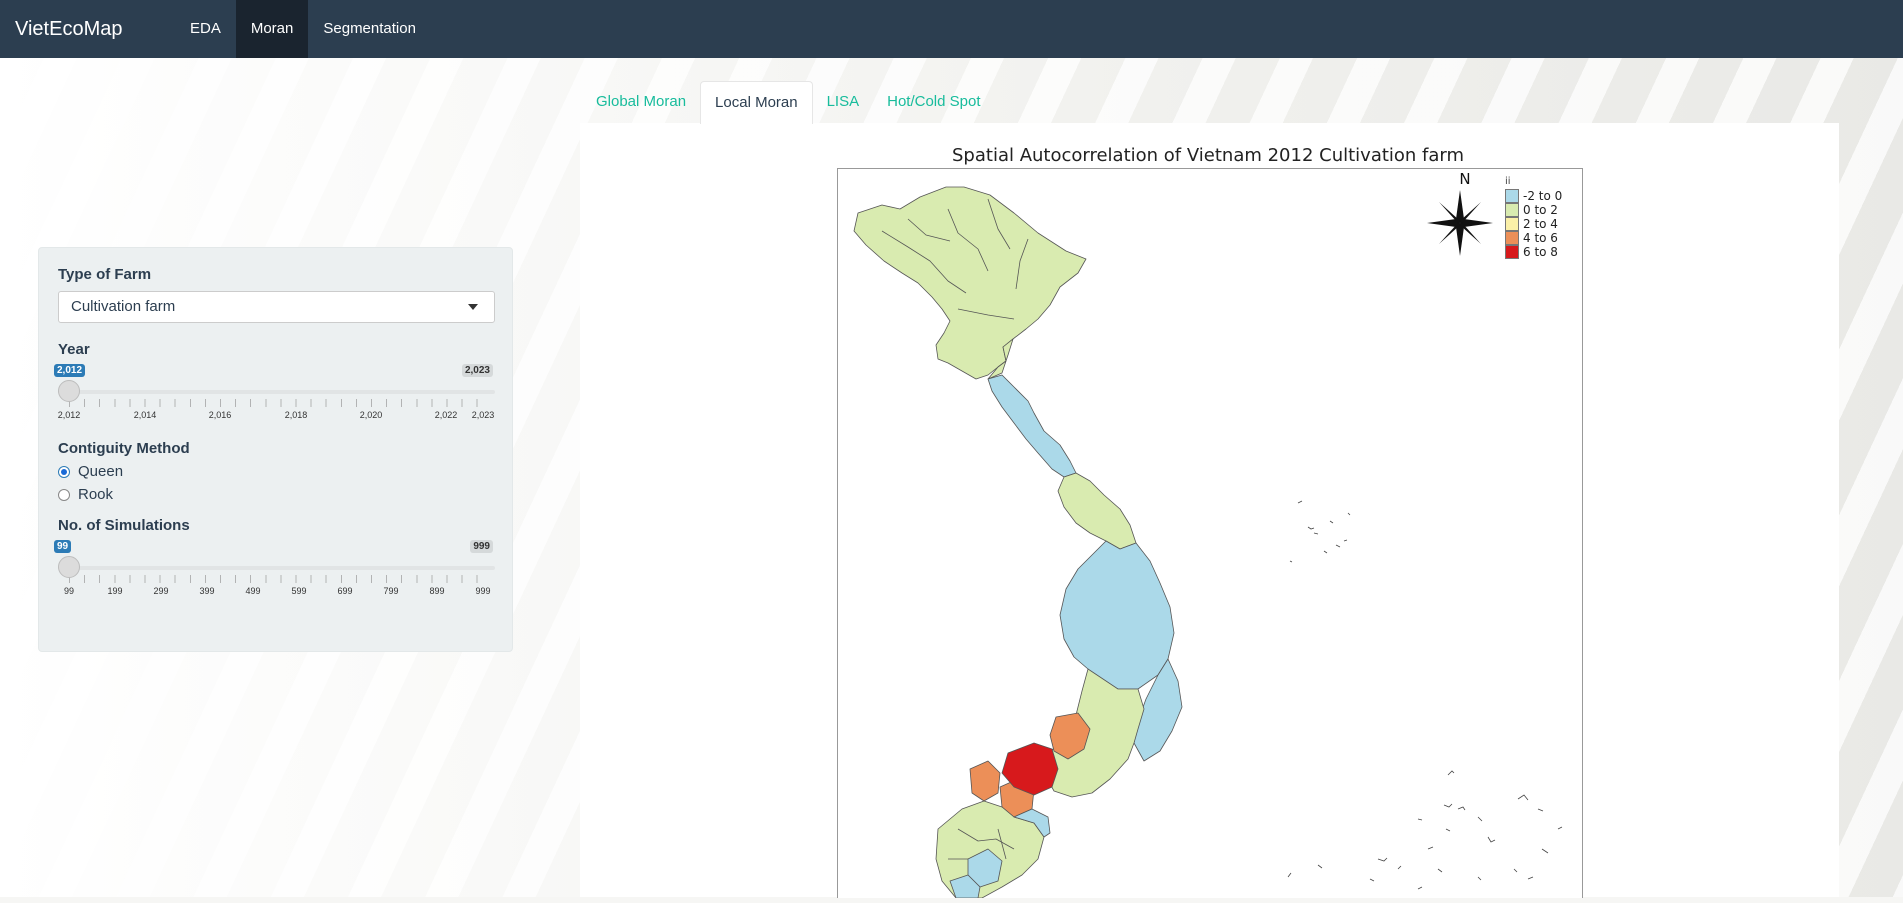 This screenshot has width=1903, height=903. What do you see at coordinates (123, 306) in the screenshot?
I see `farm-type-value: Cultivation farm` at bounding box center [123, 306].